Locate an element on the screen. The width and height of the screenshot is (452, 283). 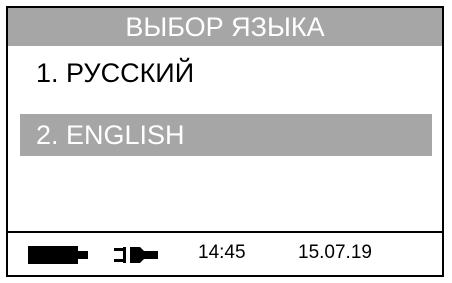
menu-item-english: 2. ENGLISH is located at coordinates (226, 135).